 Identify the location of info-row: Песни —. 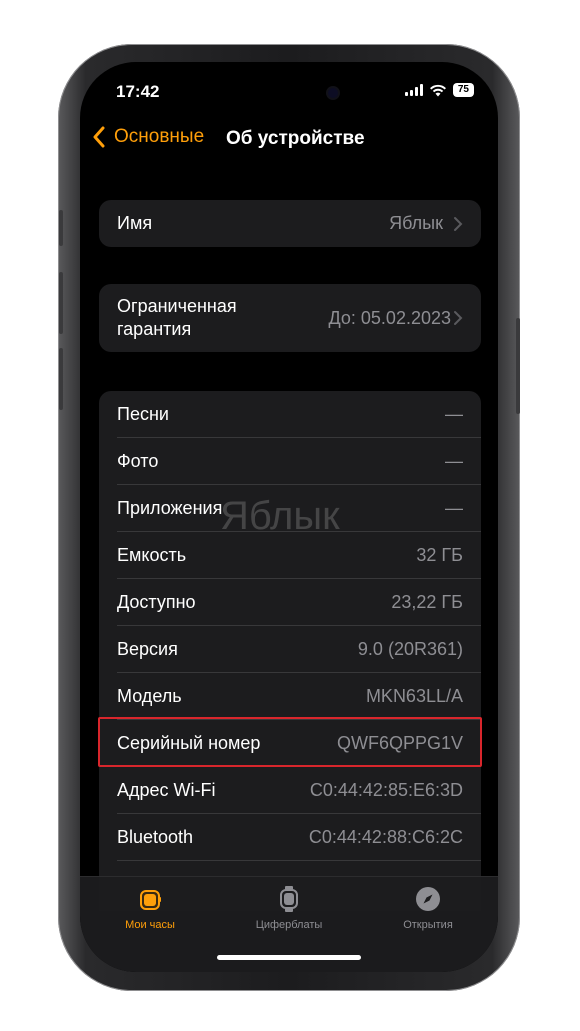
(290, 414).